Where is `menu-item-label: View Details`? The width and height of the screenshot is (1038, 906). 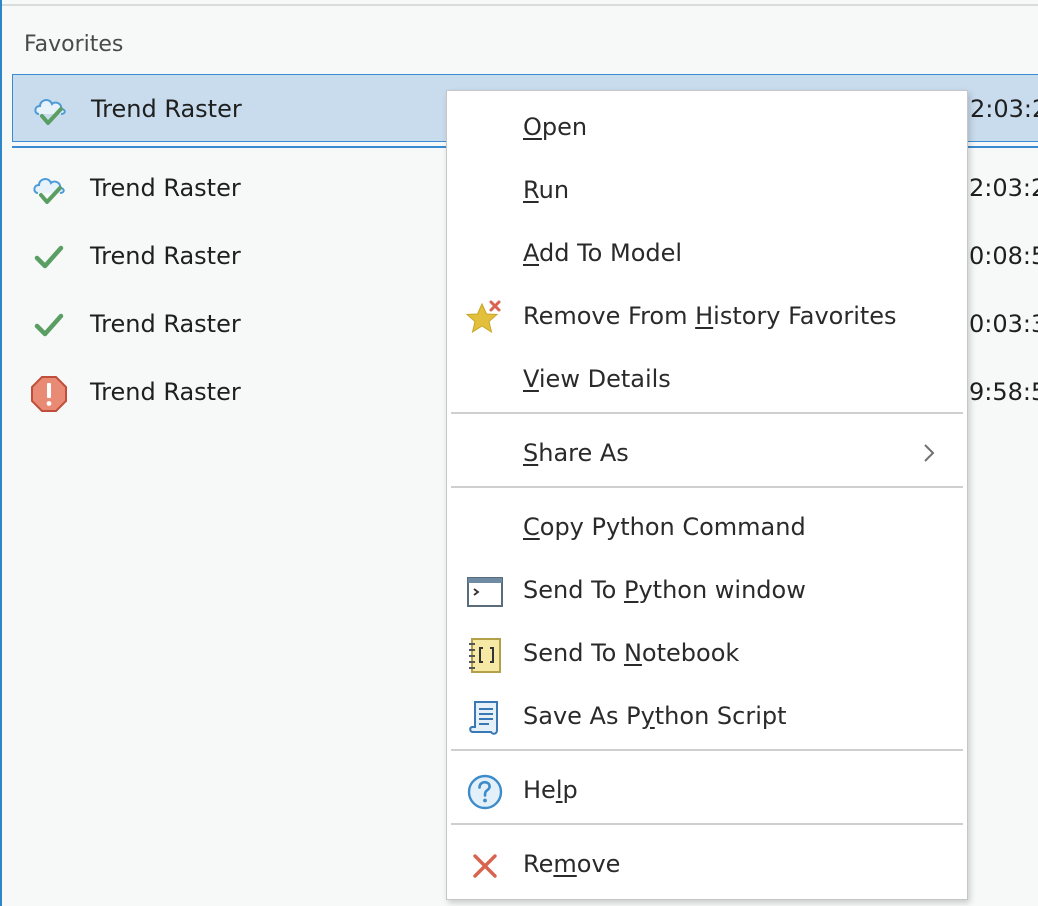 menu-item-label: View Details is located at coordinates (597, 379).